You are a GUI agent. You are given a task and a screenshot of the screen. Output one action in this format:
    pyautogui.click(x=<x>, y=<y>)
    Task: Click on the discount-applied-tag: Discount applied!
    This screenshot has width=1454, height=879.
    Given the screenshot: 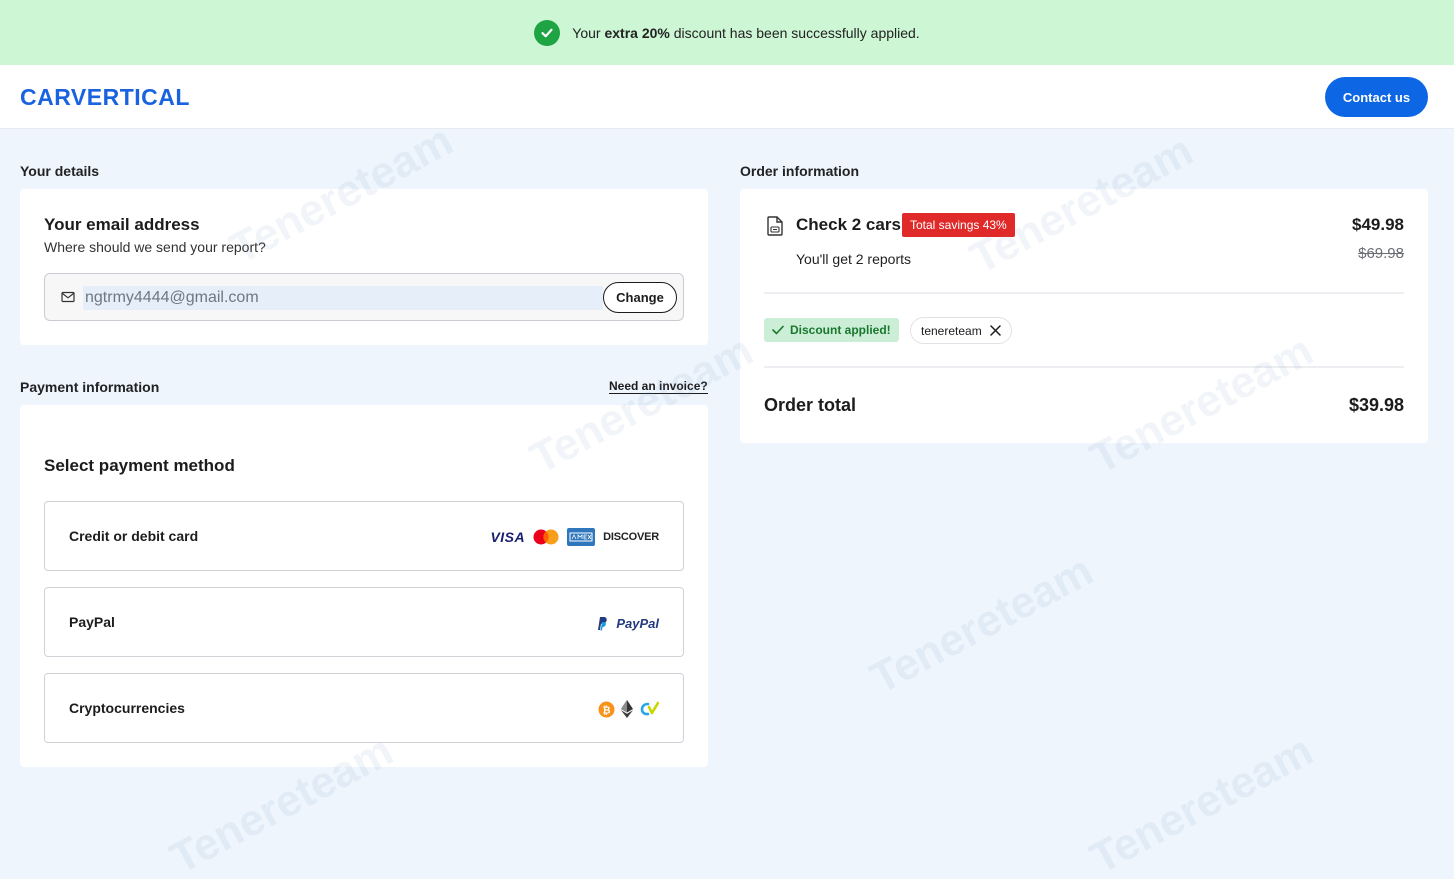 What is the action you would take?
    pyautogui.click(x=831, y=330)
    